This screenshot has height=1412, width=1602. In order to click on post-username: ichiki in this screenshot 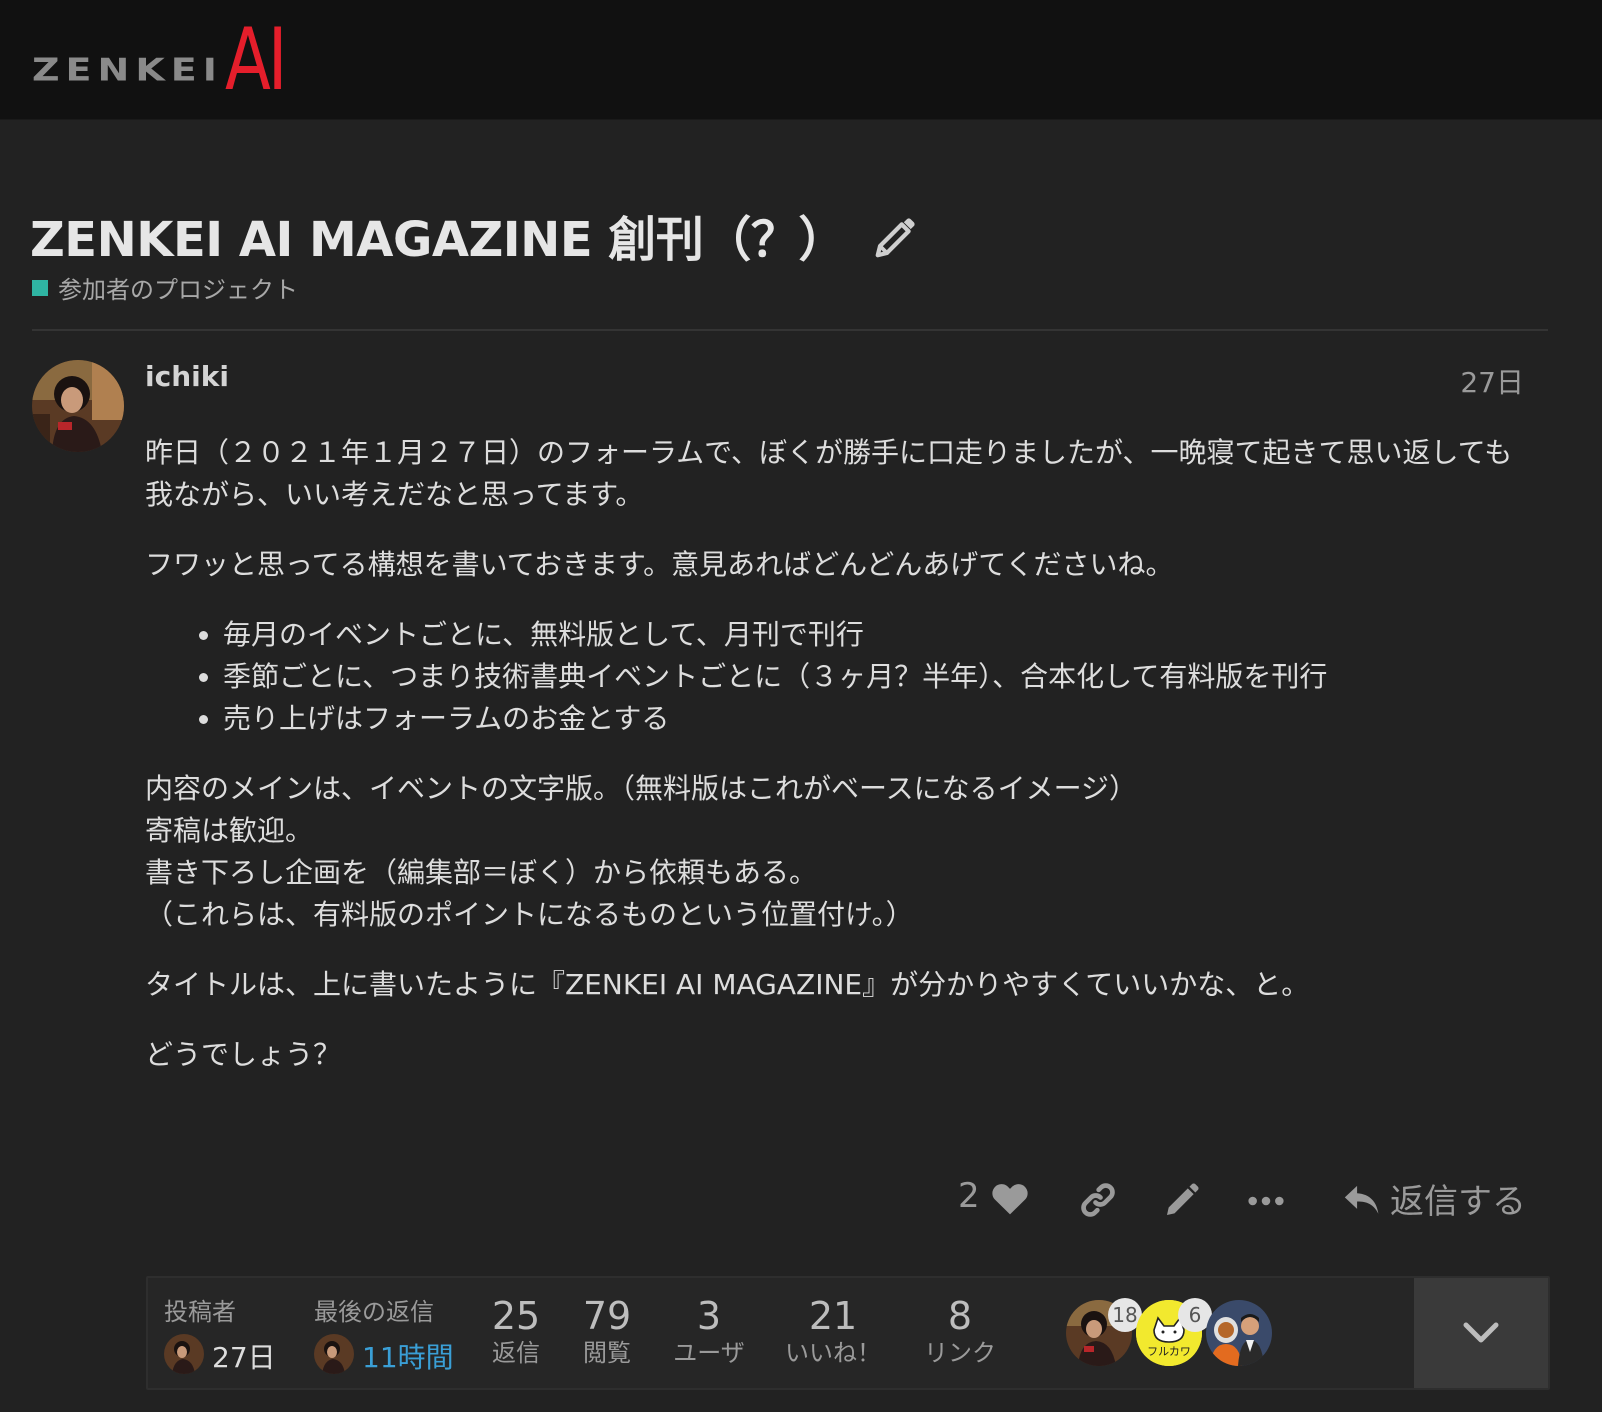, I will do `click(187, 376)`.